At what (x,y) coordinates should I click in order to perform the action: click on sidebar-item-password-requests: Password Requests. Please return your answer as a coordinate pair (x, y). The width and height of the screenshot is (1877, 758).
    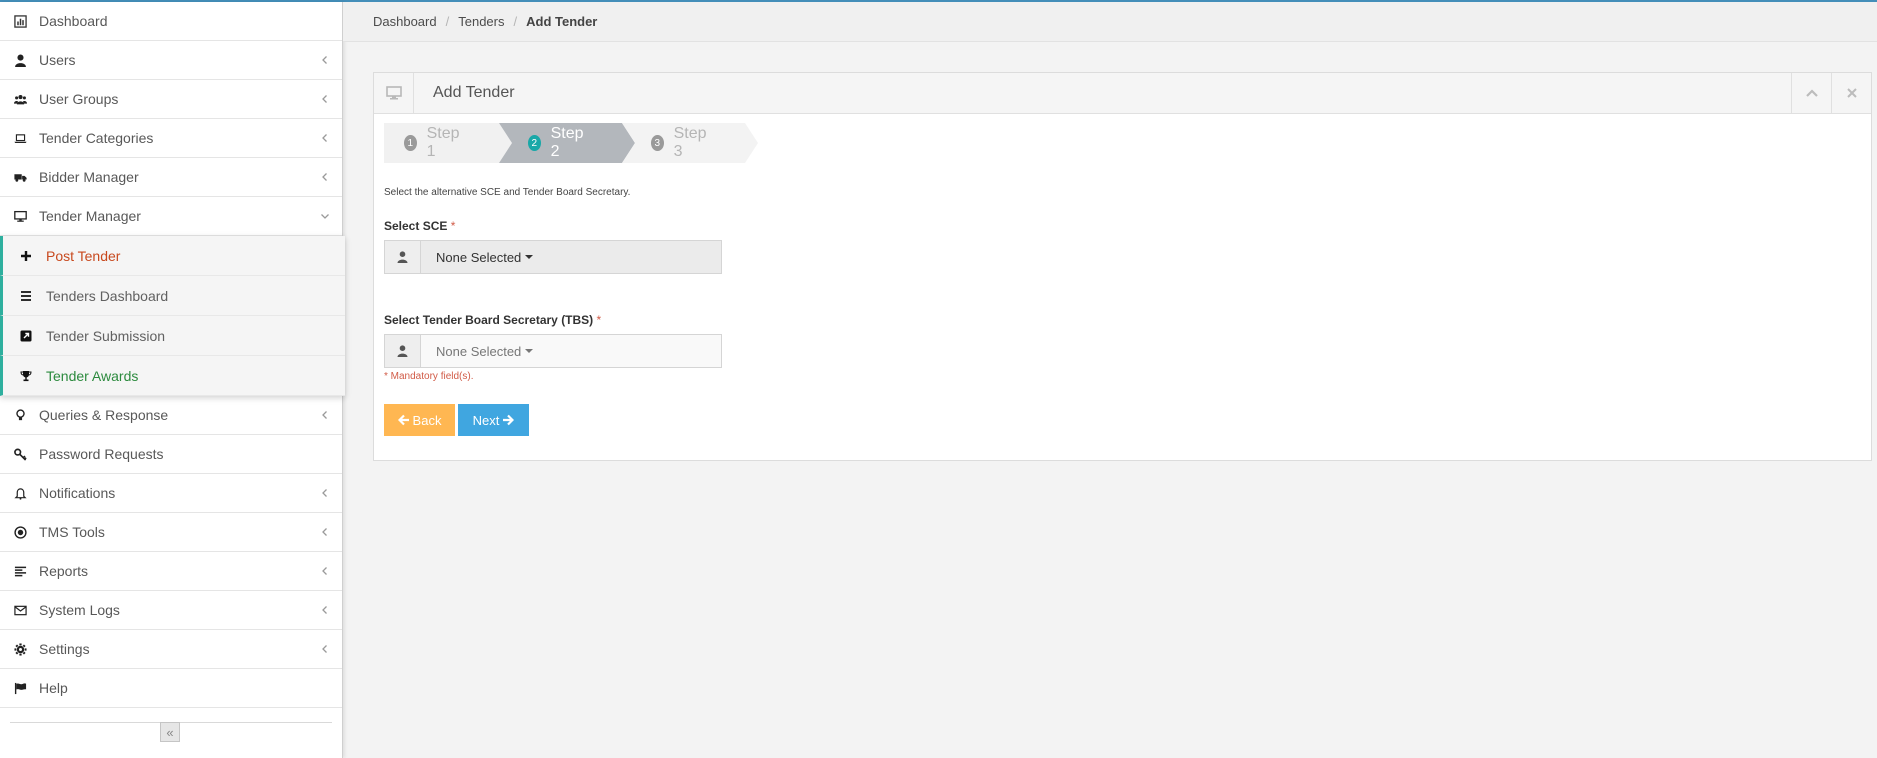
    Looking at the image, I should click on (171, 454).